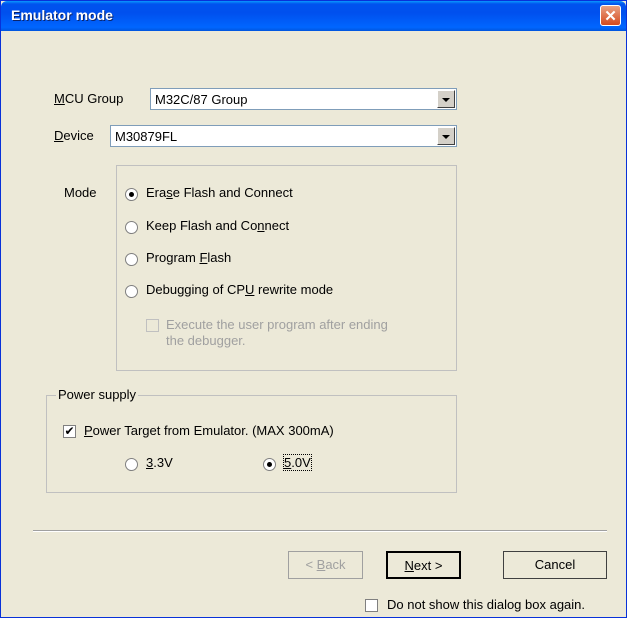  I want to click on power-target-label: Power Target from Emulator. (MAX 300mA), so click(209, 430).